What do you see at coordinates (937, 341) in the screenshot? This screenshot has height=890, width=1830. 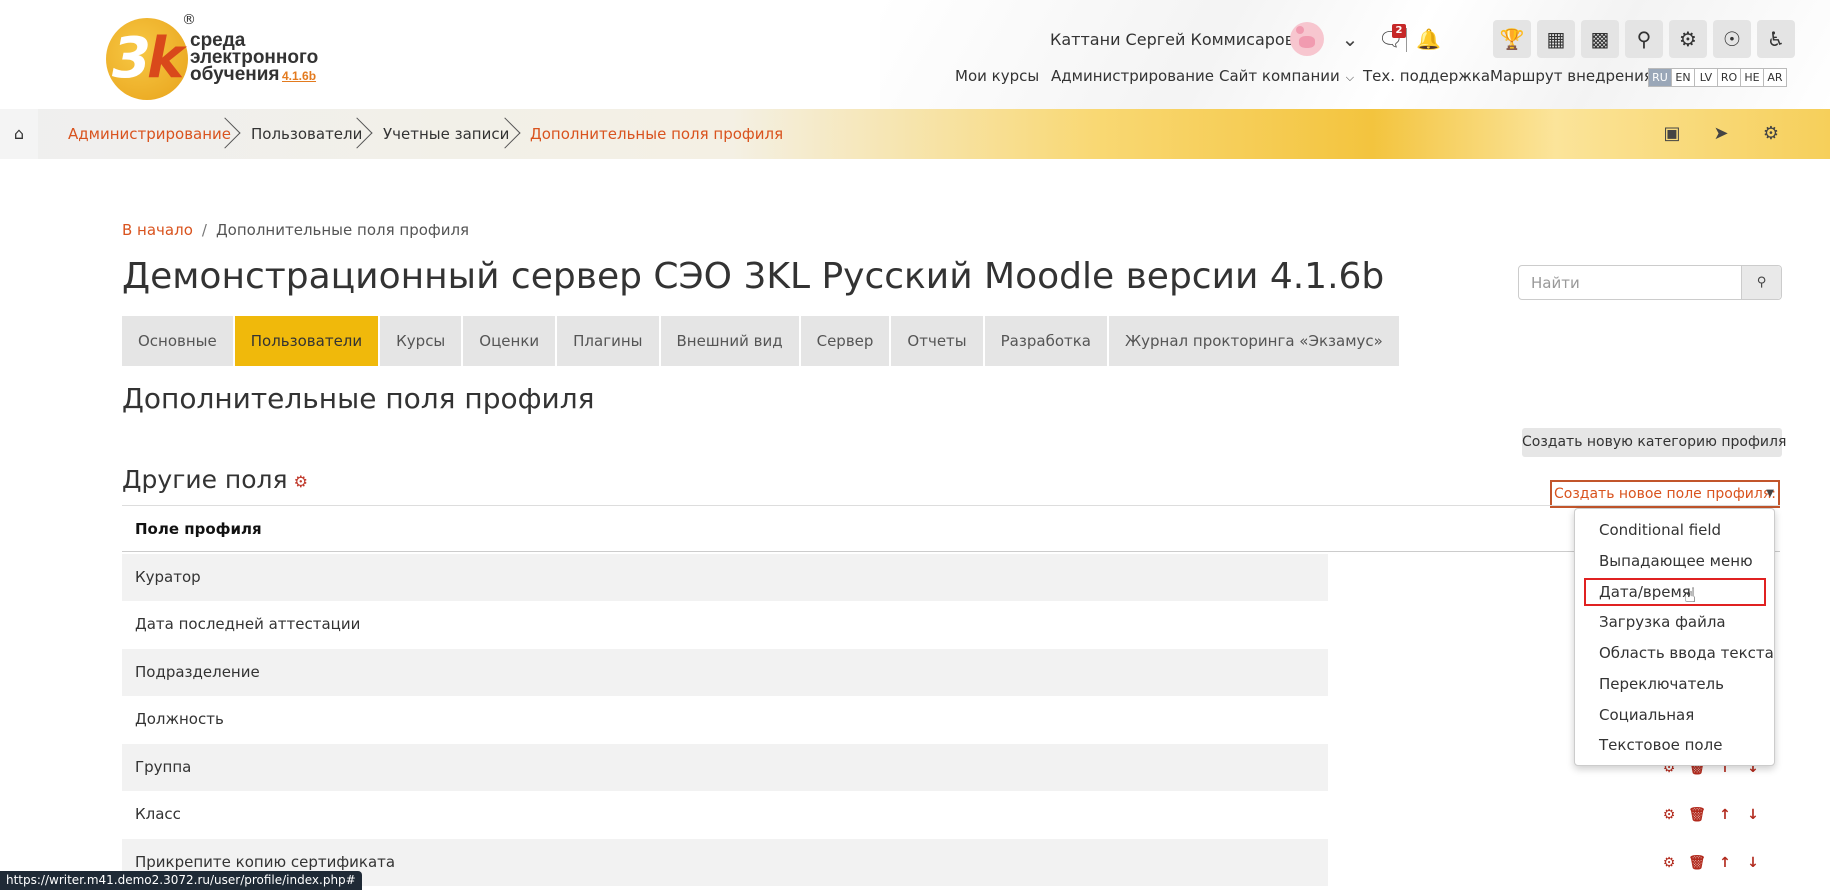 I see `tab-reports: Отчеты` at bounding box center [937, 341].